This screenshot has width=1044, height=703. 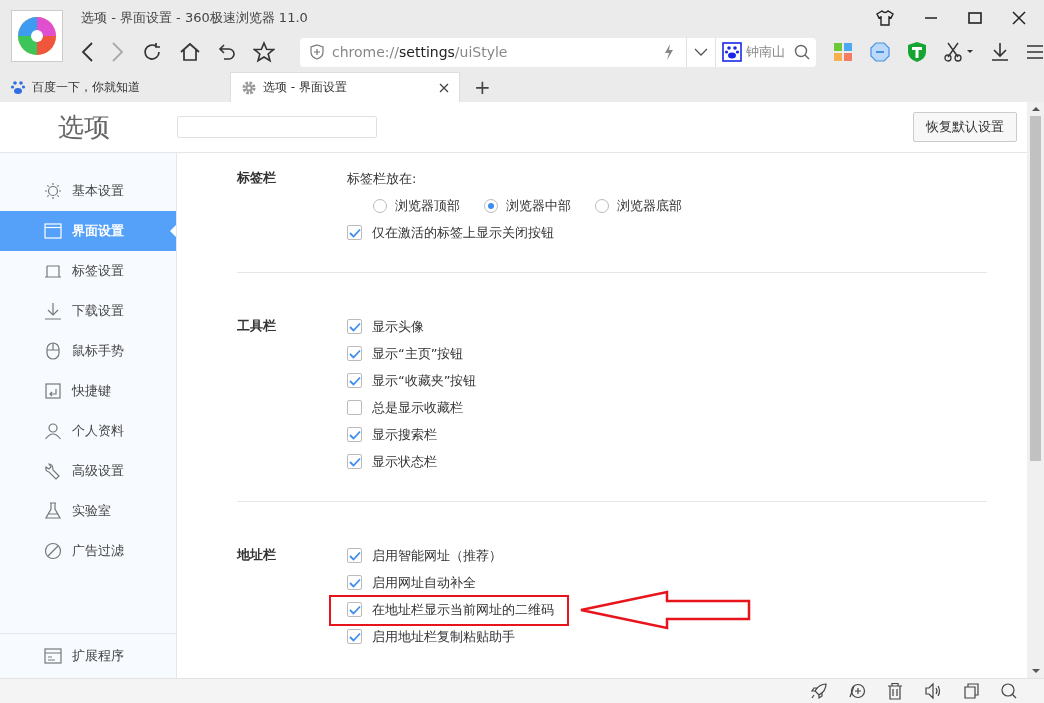 What do you see at coordinates (424, 555) in the screenshot?
I see `checkbox-option: 启用智能网址（推荐）` at bounding box center [424, 555].